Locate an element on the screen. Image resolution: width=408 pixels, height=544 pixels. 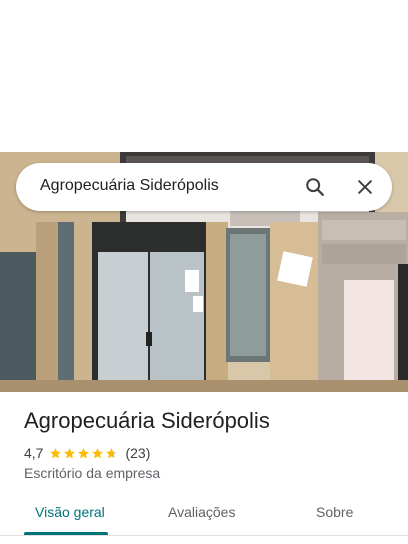
tab-about: Sobre is located at coordinates (334, 512).